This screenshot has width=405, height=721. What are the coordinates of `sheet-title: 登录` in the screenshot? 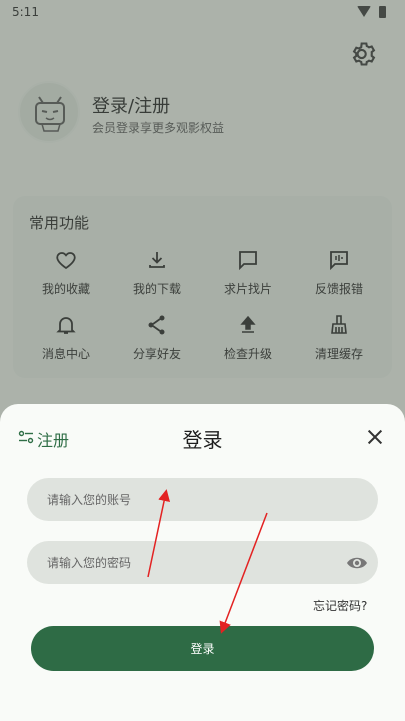 It's located at (202, 440).